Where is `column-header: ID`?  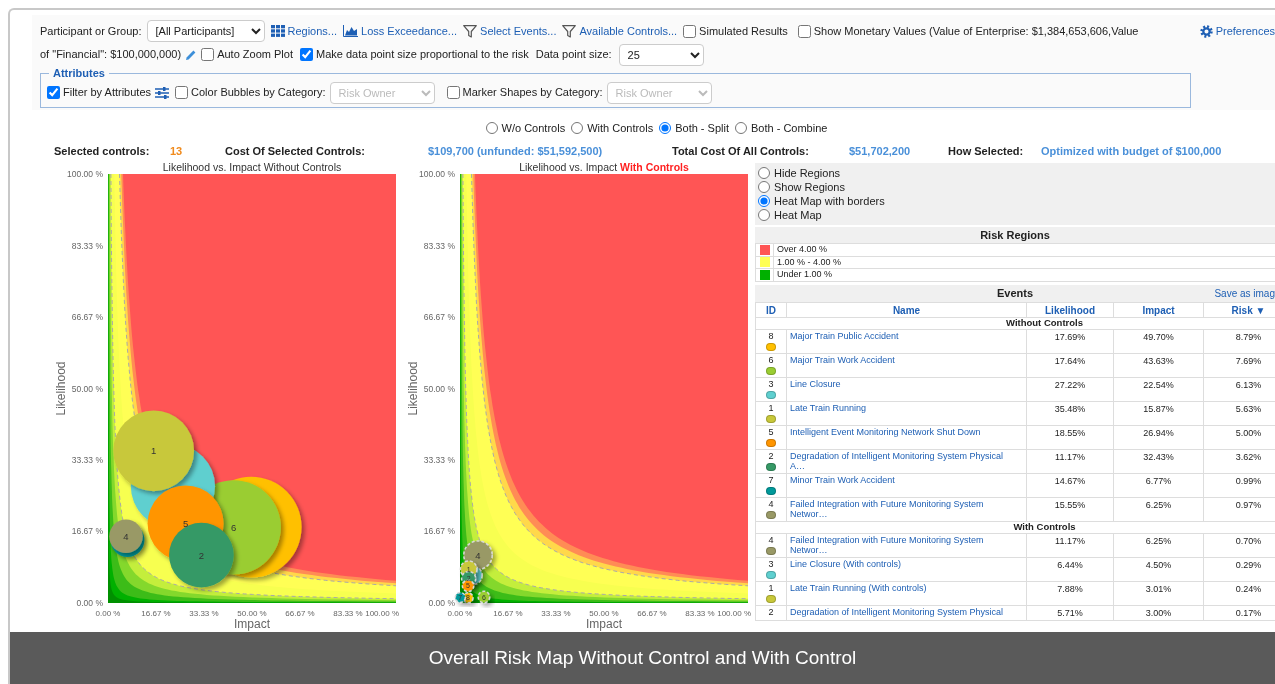
column-header: ID is located at coordinates (771, 310).